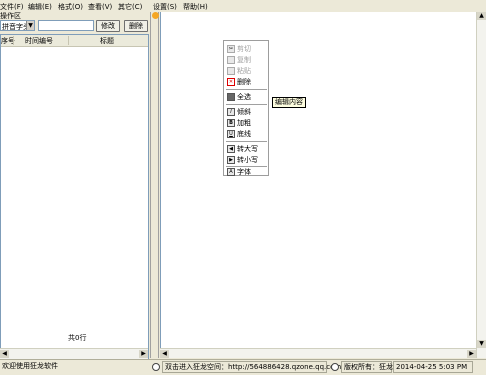 Image resolution: width=486 pixels, height=375 pixels. I want to click on right-vertical-scrollbar: ▲ ▼, so click(481, 185).